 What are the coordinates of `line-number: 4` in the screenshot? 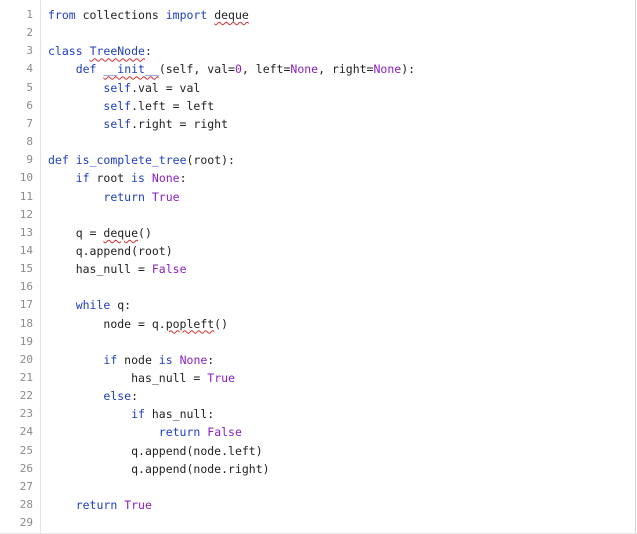 It's located at (29, 69).